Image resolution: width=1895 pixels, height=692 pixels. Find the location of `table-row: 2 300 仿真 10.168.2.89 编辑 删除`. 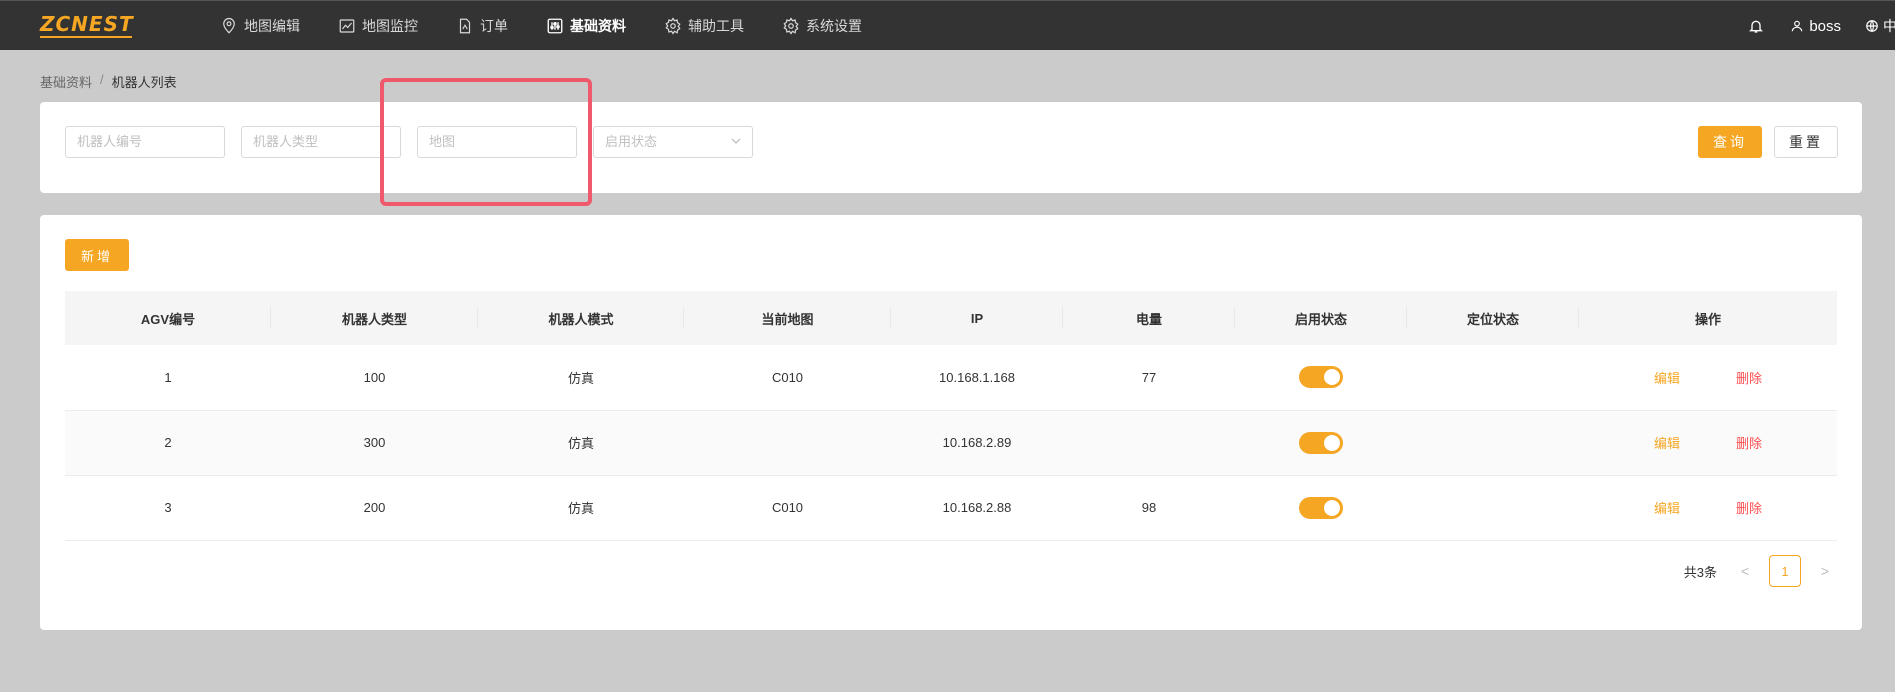

table-row: 2 300 仿真 10.168.2.89 编辑 删除 is located at coordinates (951, 443).